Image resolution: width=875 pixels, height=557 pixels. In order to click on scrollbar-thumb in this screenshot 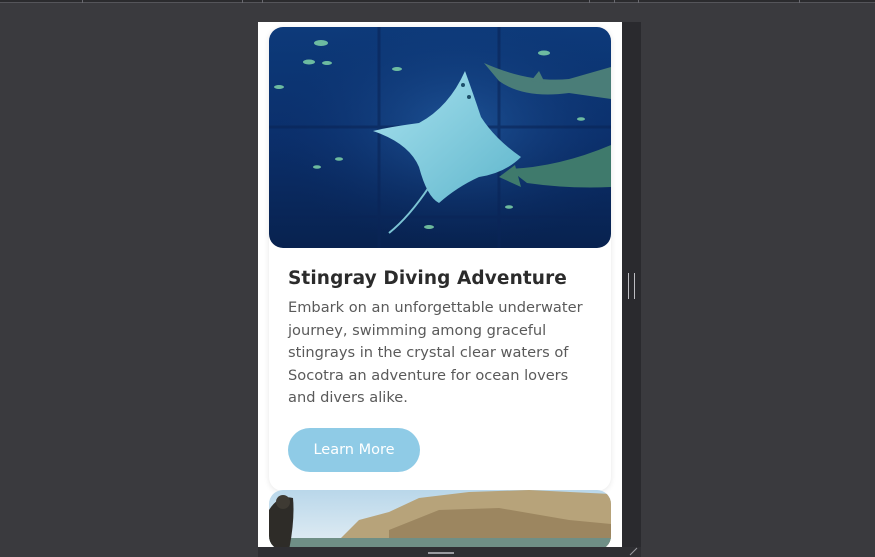, I will do `click(631, 286)`.